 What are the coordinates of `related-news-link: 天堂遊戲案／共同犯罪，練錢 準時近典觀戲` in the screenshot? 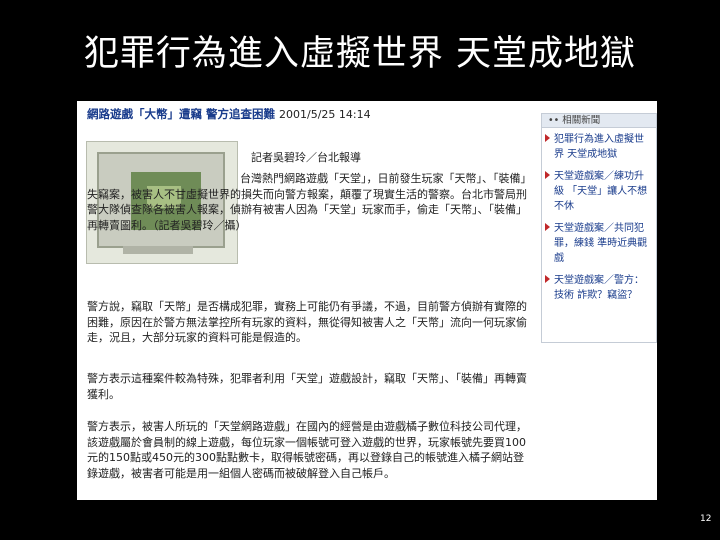 It's located at (600, 243).